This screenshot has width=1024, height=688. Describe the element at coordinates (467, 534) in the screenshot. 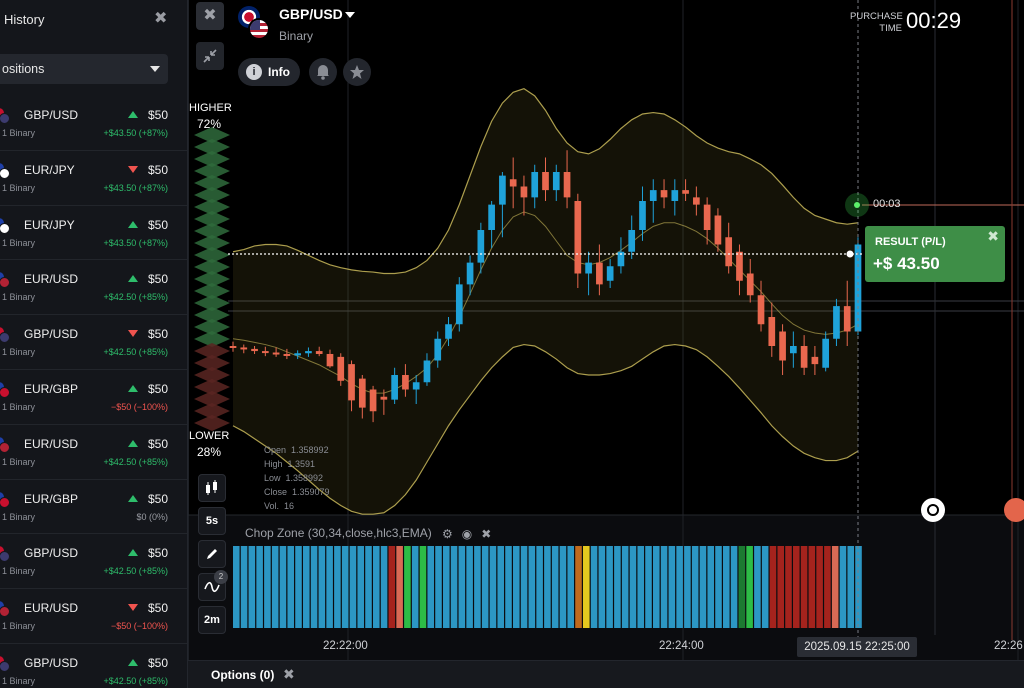

I see `eye-icon: ◉` at that location.